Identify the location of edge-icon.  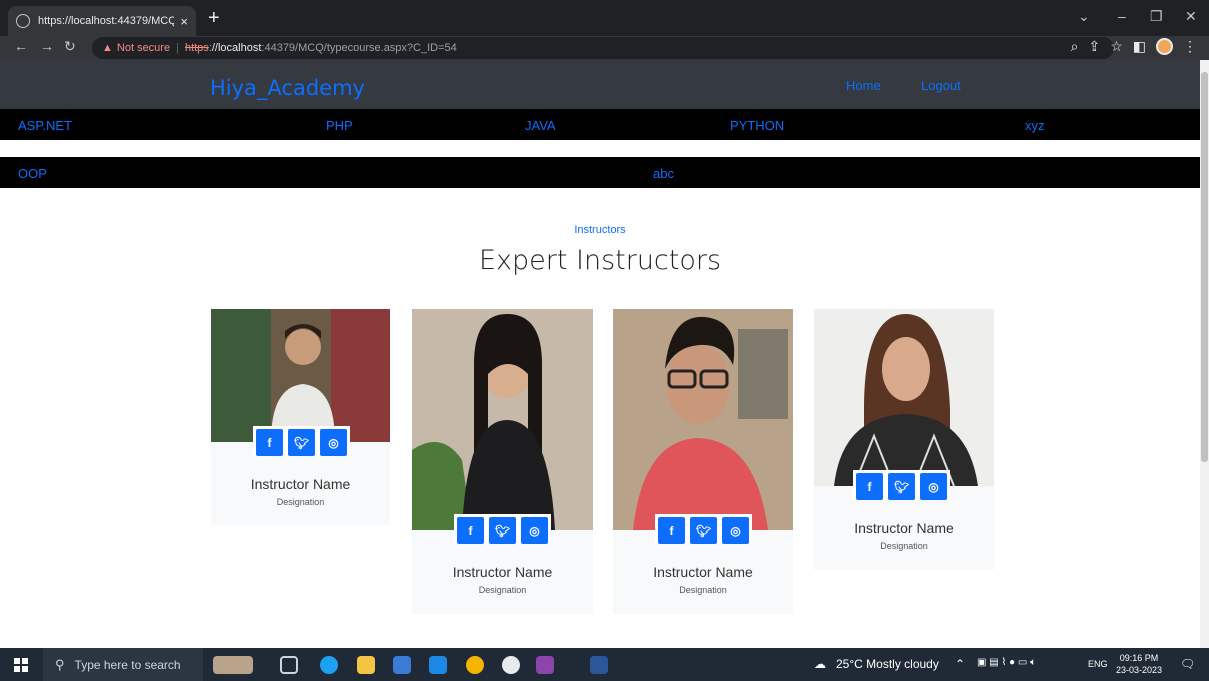
(329, 665).